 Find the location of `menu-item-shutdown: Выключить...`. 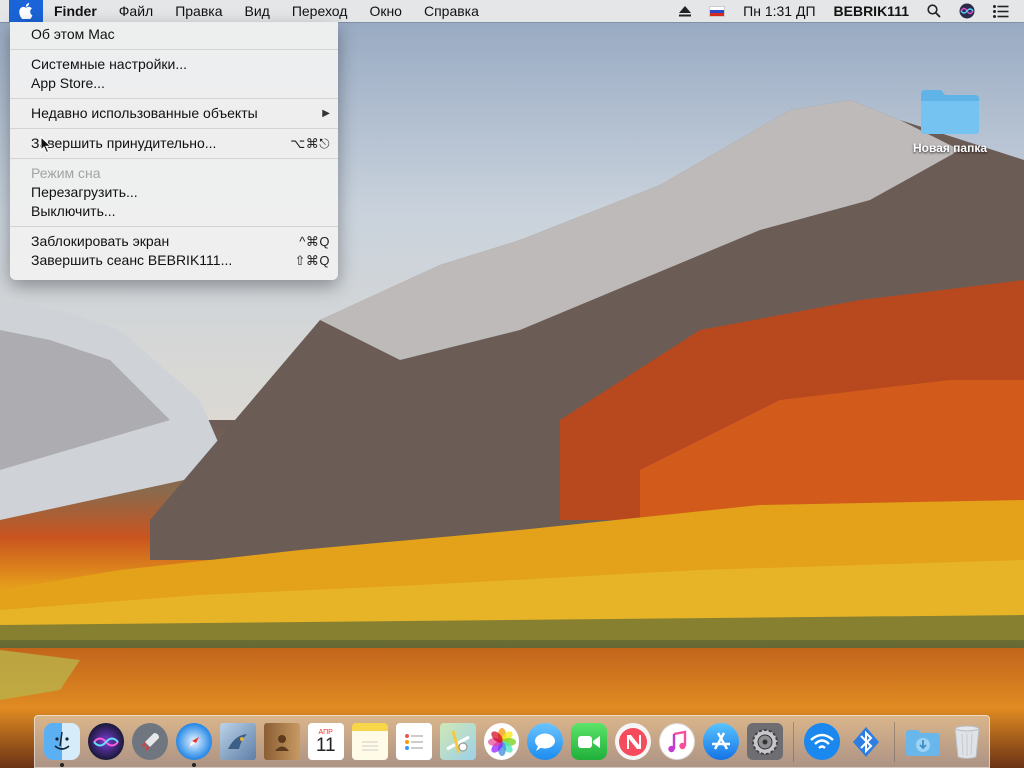

menu-item-shutdown: Выключить... is located at coordinates (174, 211).